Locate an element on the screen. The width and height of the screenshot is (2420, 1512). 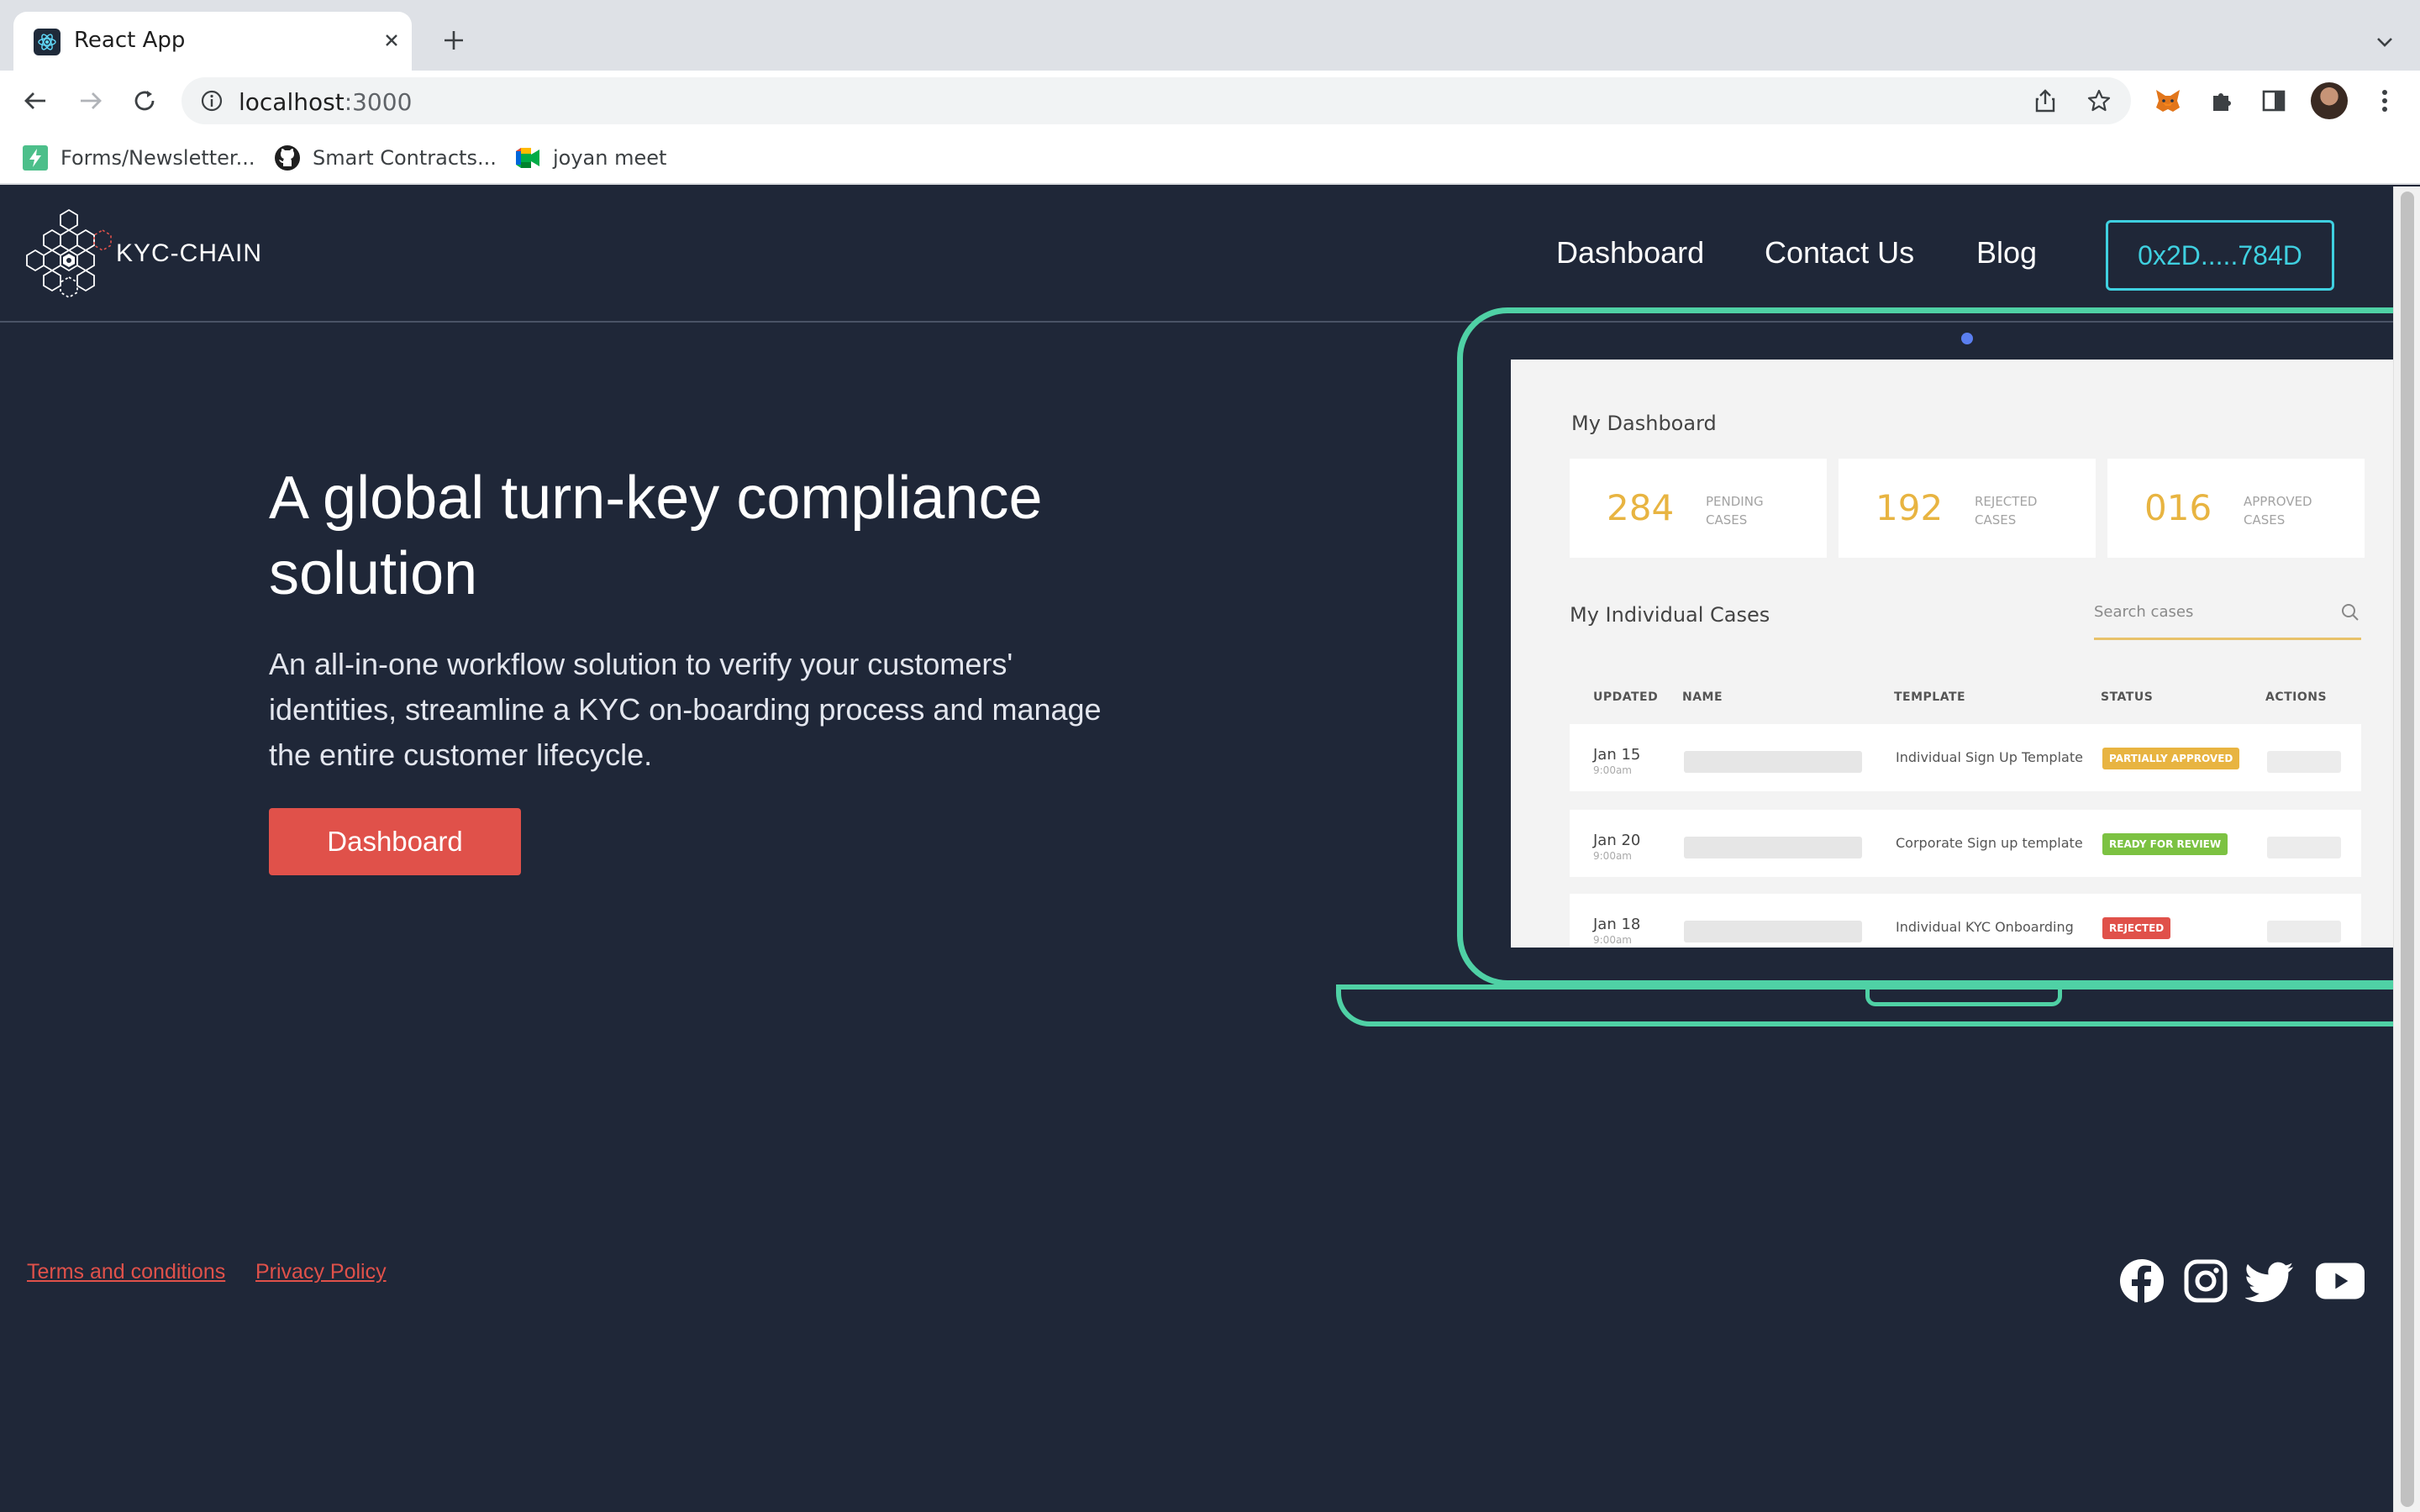
stat-label: Rejected cases is located at coordinates (2006, 511).